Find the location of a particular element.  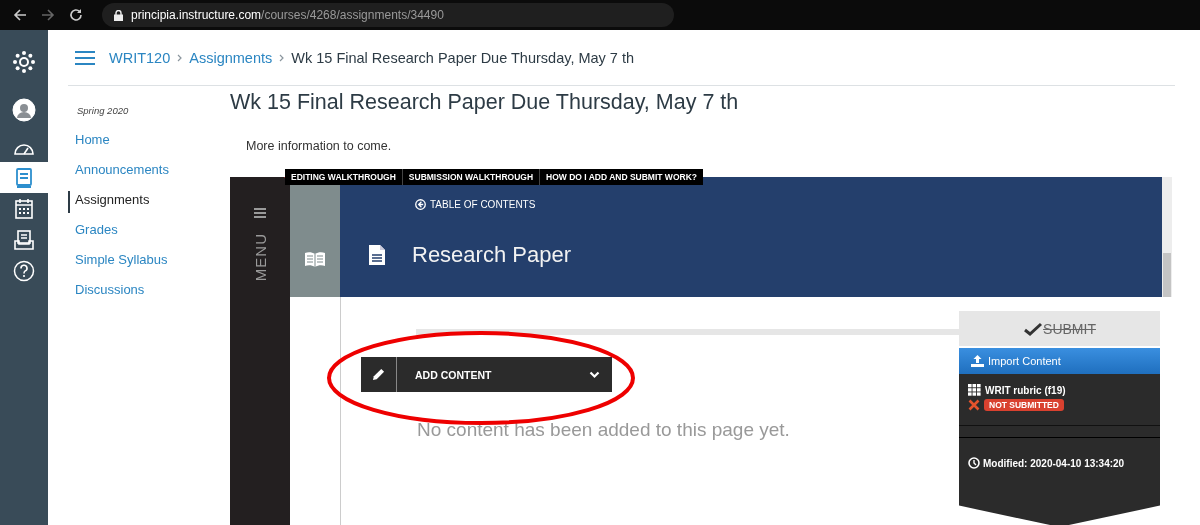

term-label: Spring 2020 is located at coordinates (103, 111).